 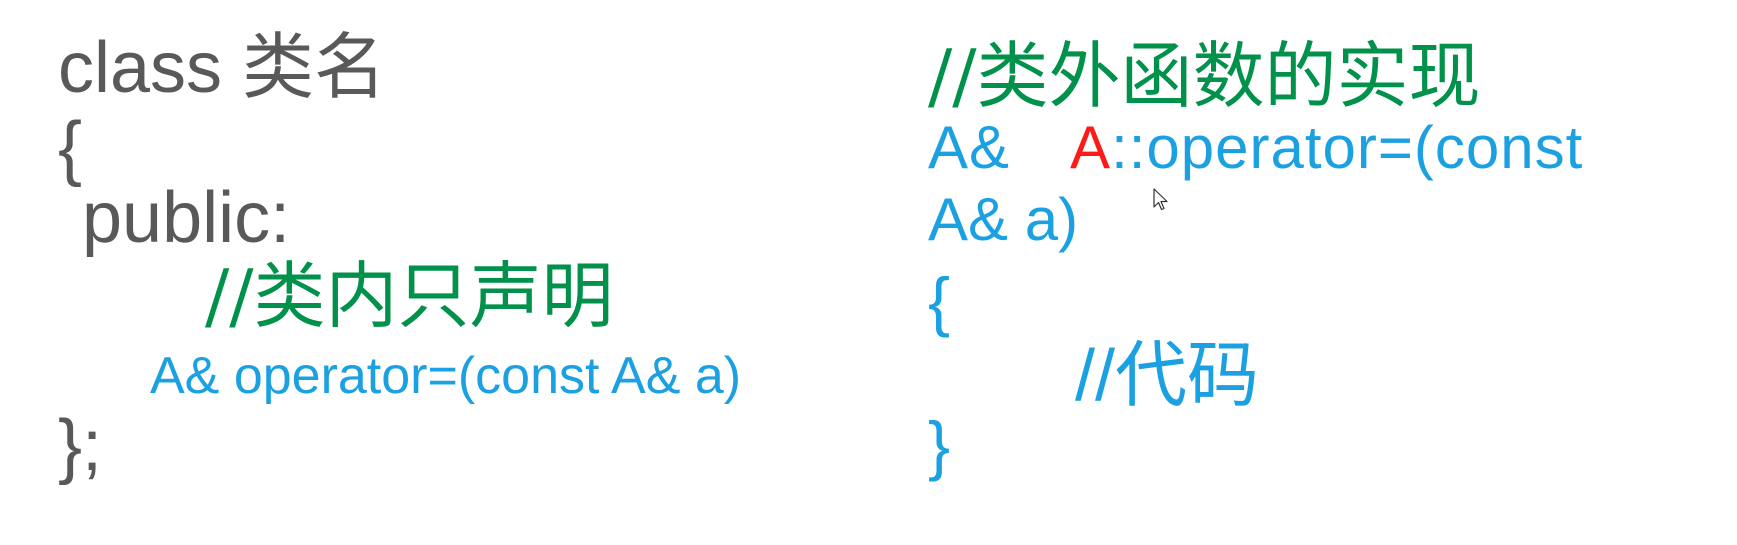 I want to click on public-label: public:, so click(x=186, y=218).